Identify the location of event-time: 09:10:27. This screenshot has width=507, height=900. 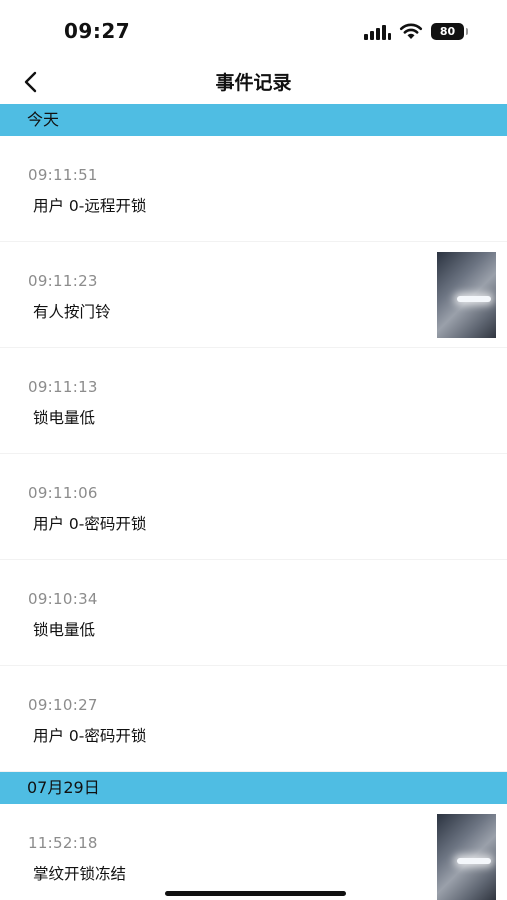
(63, 705).